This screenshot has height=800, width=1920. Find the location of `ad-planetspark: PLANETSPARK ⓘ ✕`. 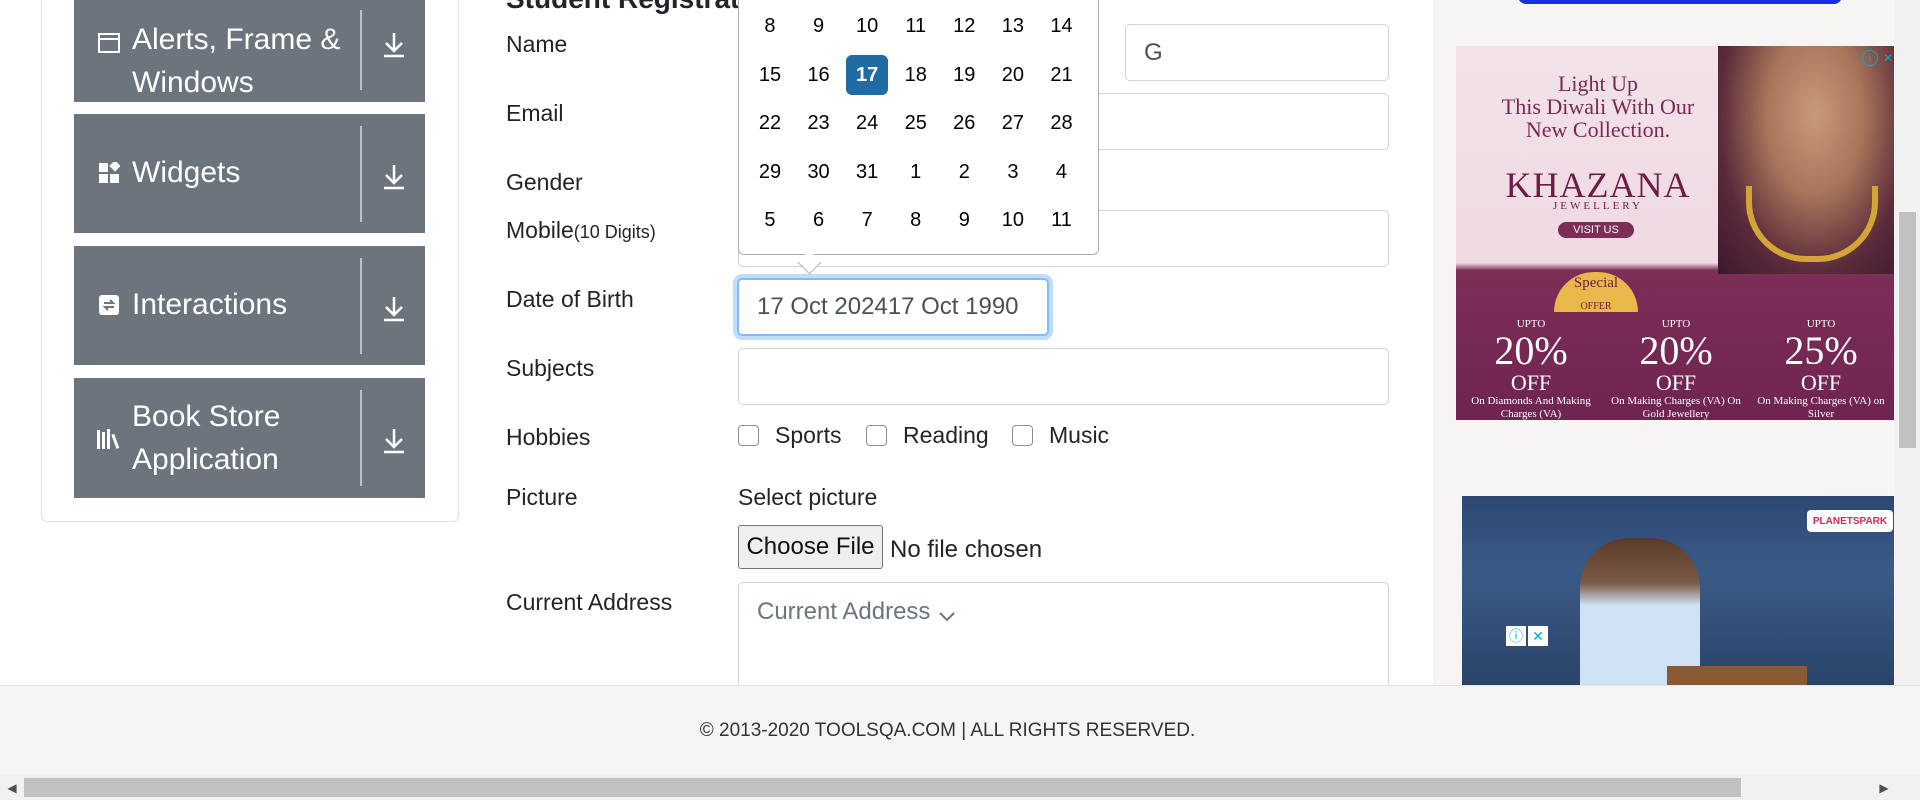

ad-planetspark: PLANETSPARK ⓘ ✕ is located at coordinates (1678, 591).